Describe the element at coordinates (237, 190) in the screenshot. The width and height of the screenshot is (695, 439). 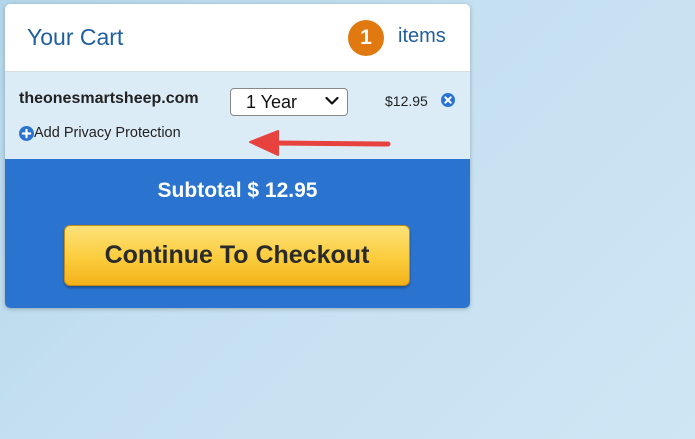
I see `subtotal: Subtotal $ 12.95` at that location.